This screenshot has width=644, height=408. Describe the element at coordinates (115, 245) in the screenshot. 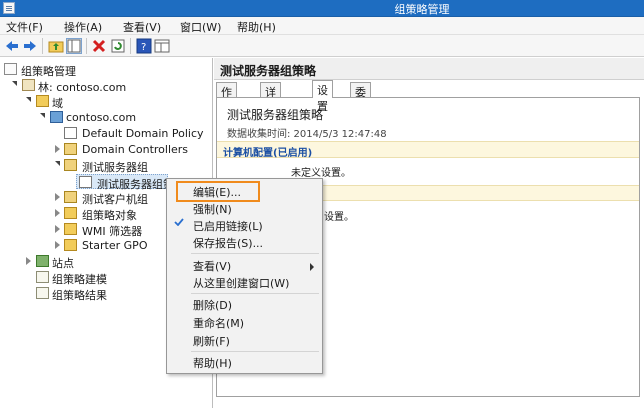

I see `tree-label: Starter GPO` at that location.